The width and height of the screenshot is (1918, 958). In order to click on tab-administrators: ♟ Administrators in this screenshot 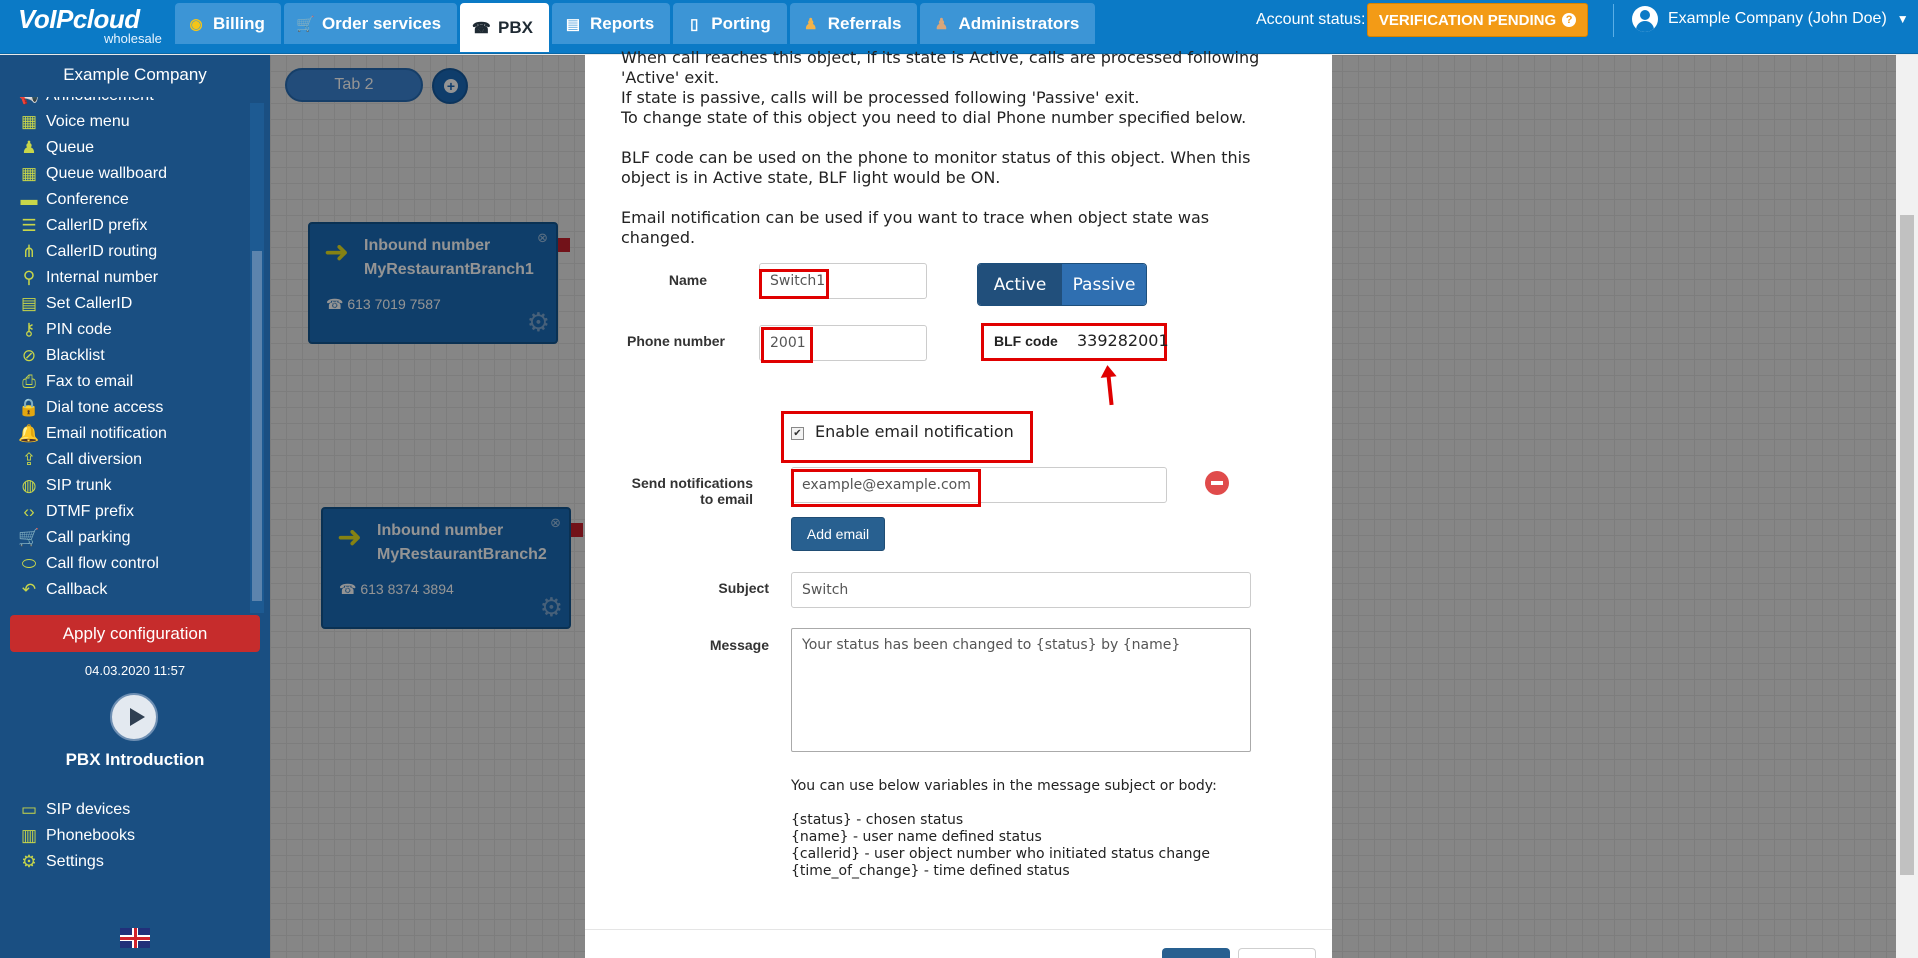, I will do `click(1008, 23)`.